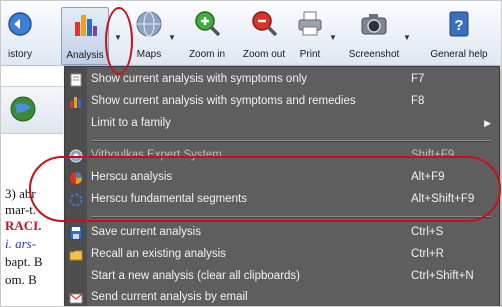  What do you see at coordinates (169, 297) in the screenshot?
I see `menu-item-label: Send current analysis by email` at bounding box center [169, 297].